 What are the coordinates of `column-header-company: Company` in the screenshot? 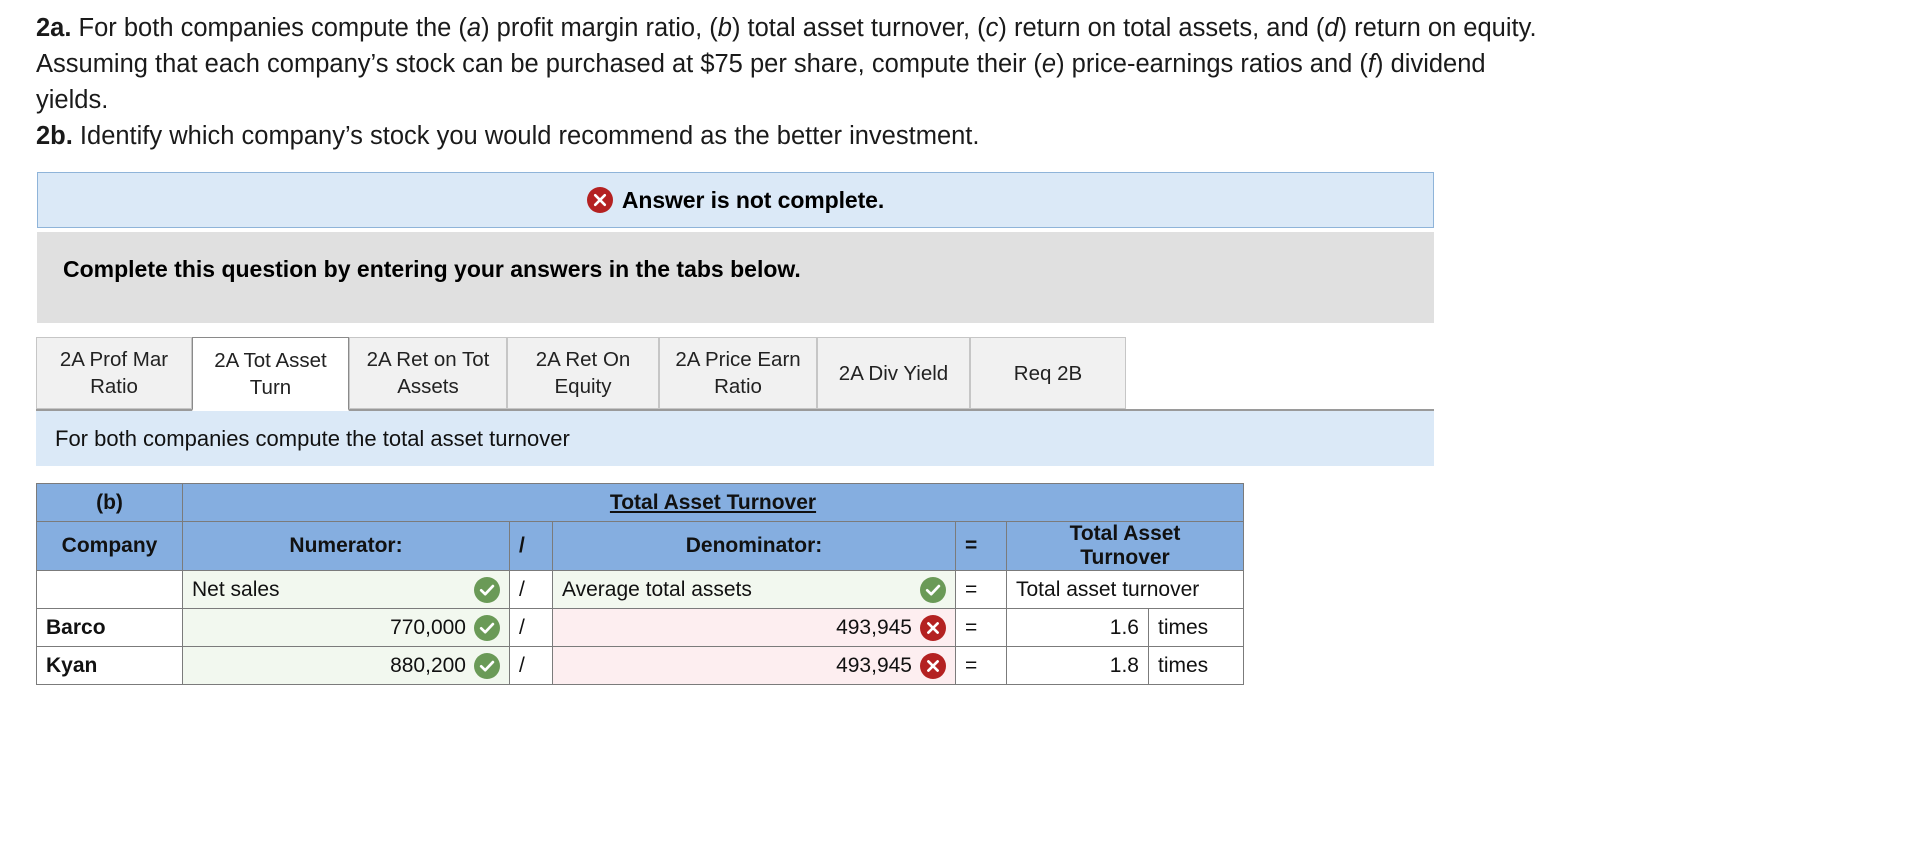 It's located at (109, 546).